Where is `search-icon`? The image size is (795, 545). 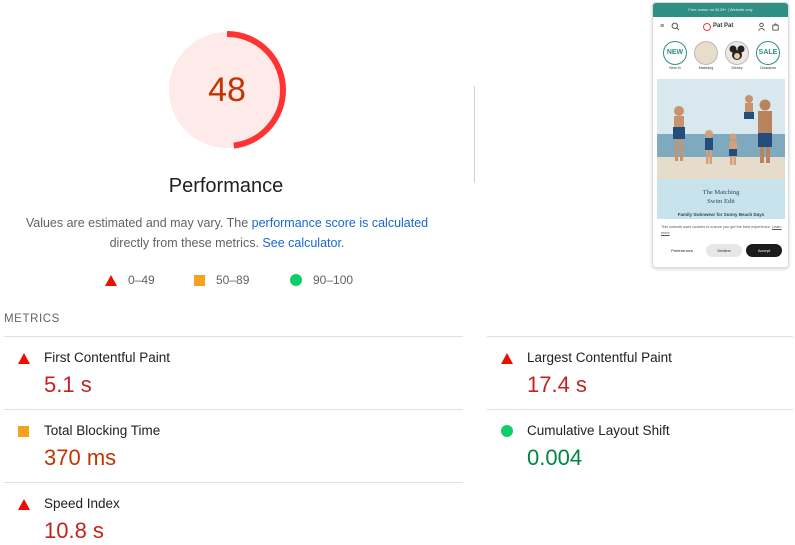
search-icon is located at coordinates (675, 26).